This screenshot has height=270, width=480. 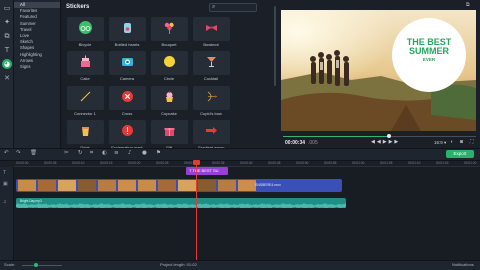 I want to click on playhead-handle, so click(x=196, y=162).